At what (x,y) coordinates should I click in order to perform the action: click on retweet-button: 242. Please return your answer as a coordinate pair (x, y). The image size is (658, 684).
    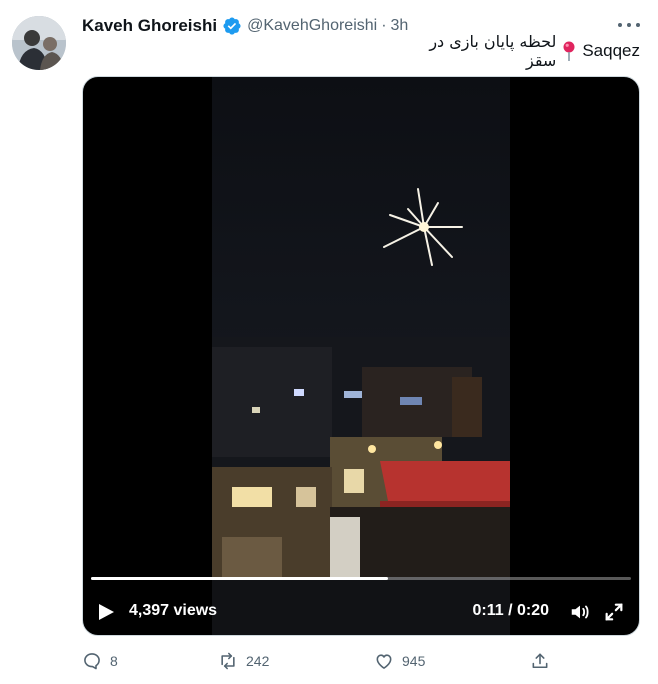
    Looking at the image, I should click on (243, 661).